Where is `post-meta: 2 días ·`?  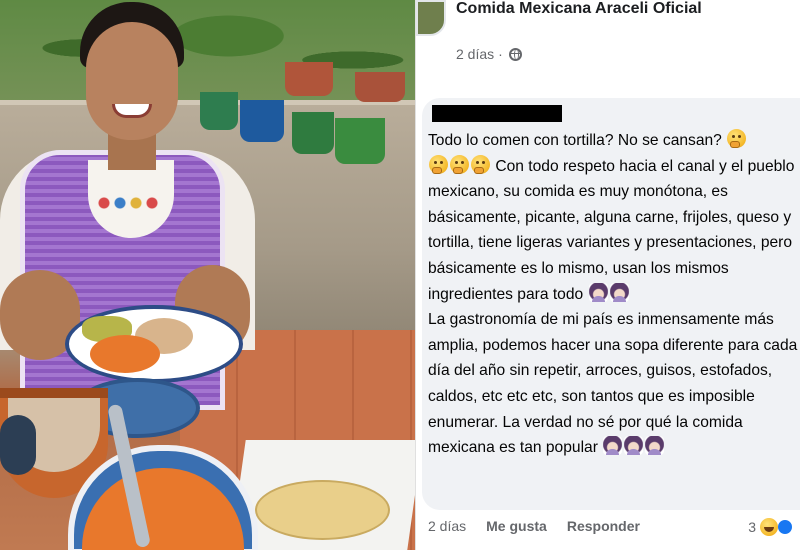 post-meta: 2 días · is located at coordinates (489, 54).